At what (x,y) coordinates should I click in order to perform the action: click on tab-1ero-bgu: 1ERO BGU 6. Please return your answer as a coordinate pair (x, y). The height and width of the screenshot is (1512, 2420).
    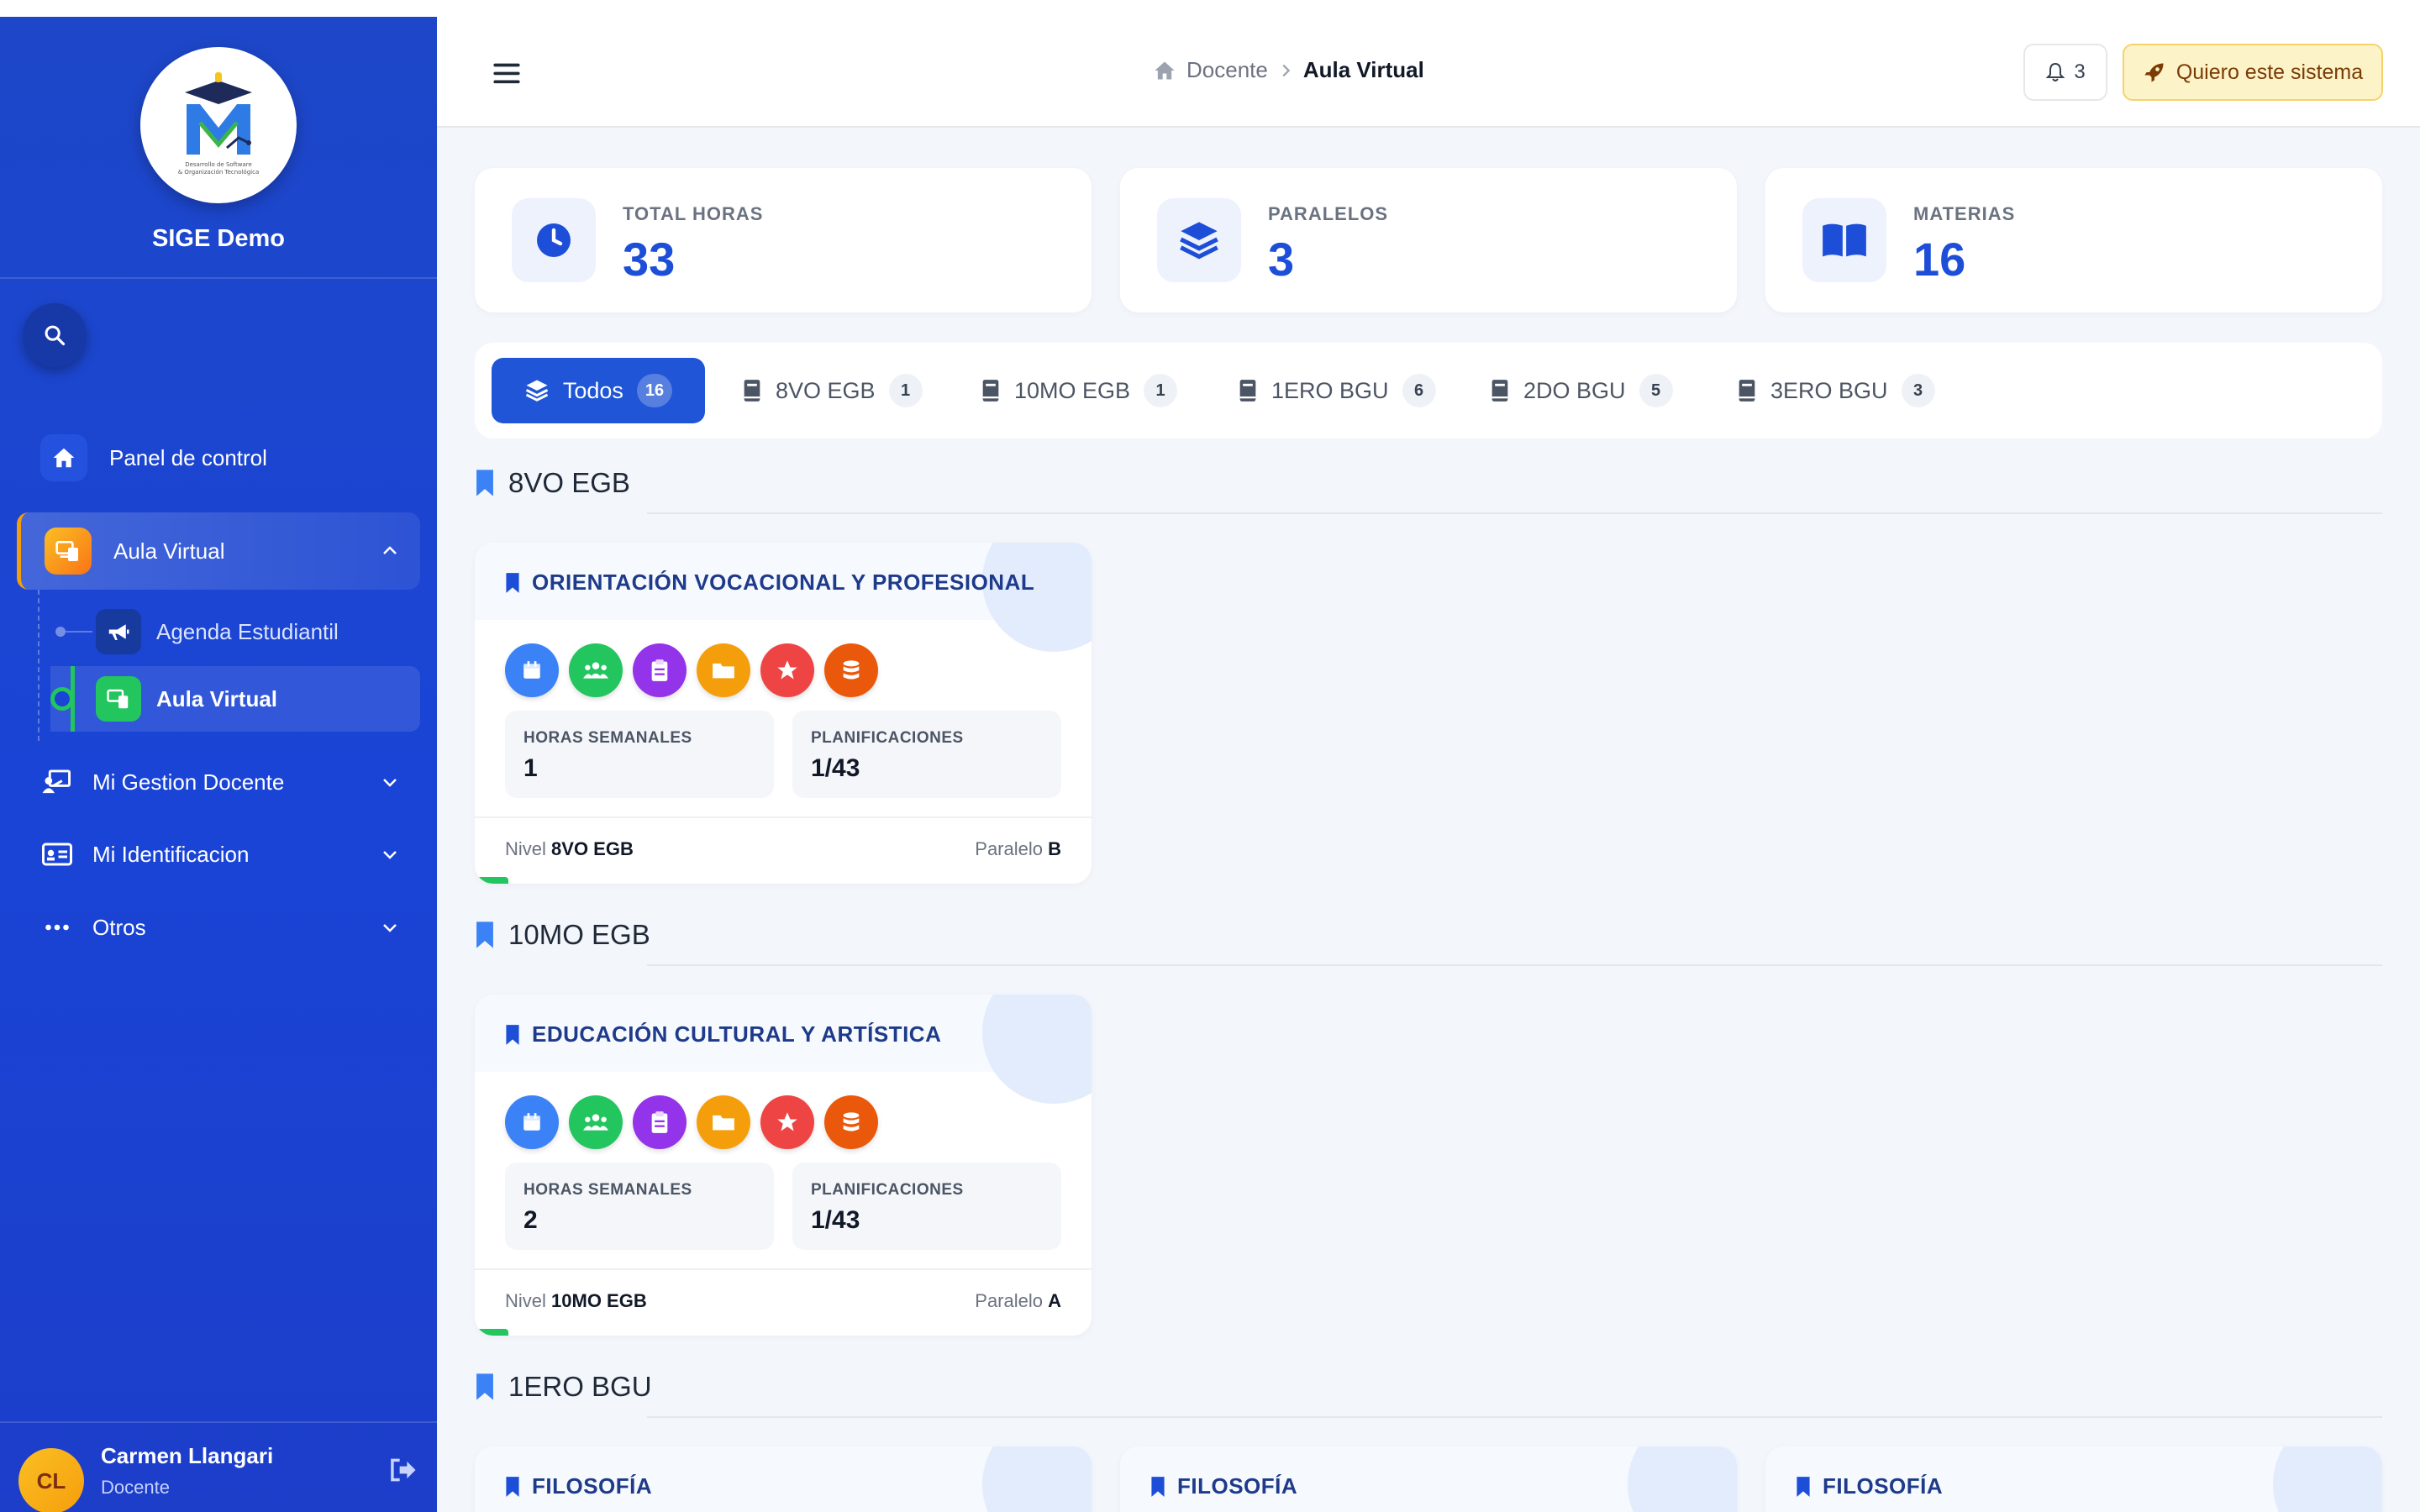
    Looking at the image, I should click on (1337, 390).